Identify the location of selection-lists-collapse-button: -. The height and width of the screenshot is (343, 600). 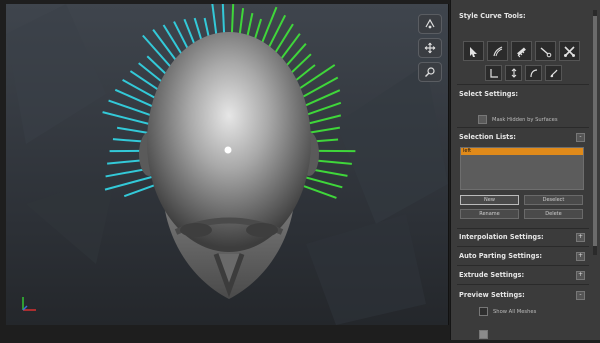
(580, 137).